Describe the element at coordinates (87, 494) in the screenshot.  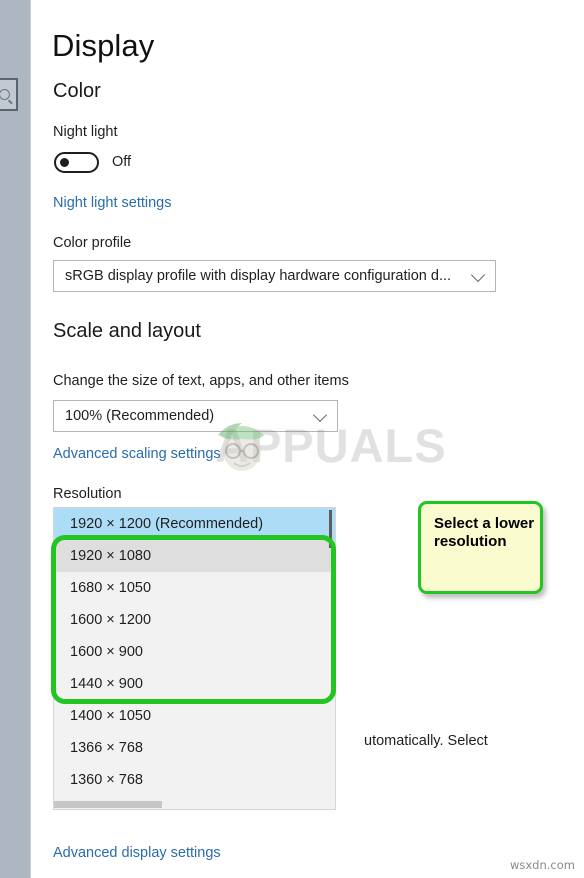
I see `resolution-label: Resolution` at that location.